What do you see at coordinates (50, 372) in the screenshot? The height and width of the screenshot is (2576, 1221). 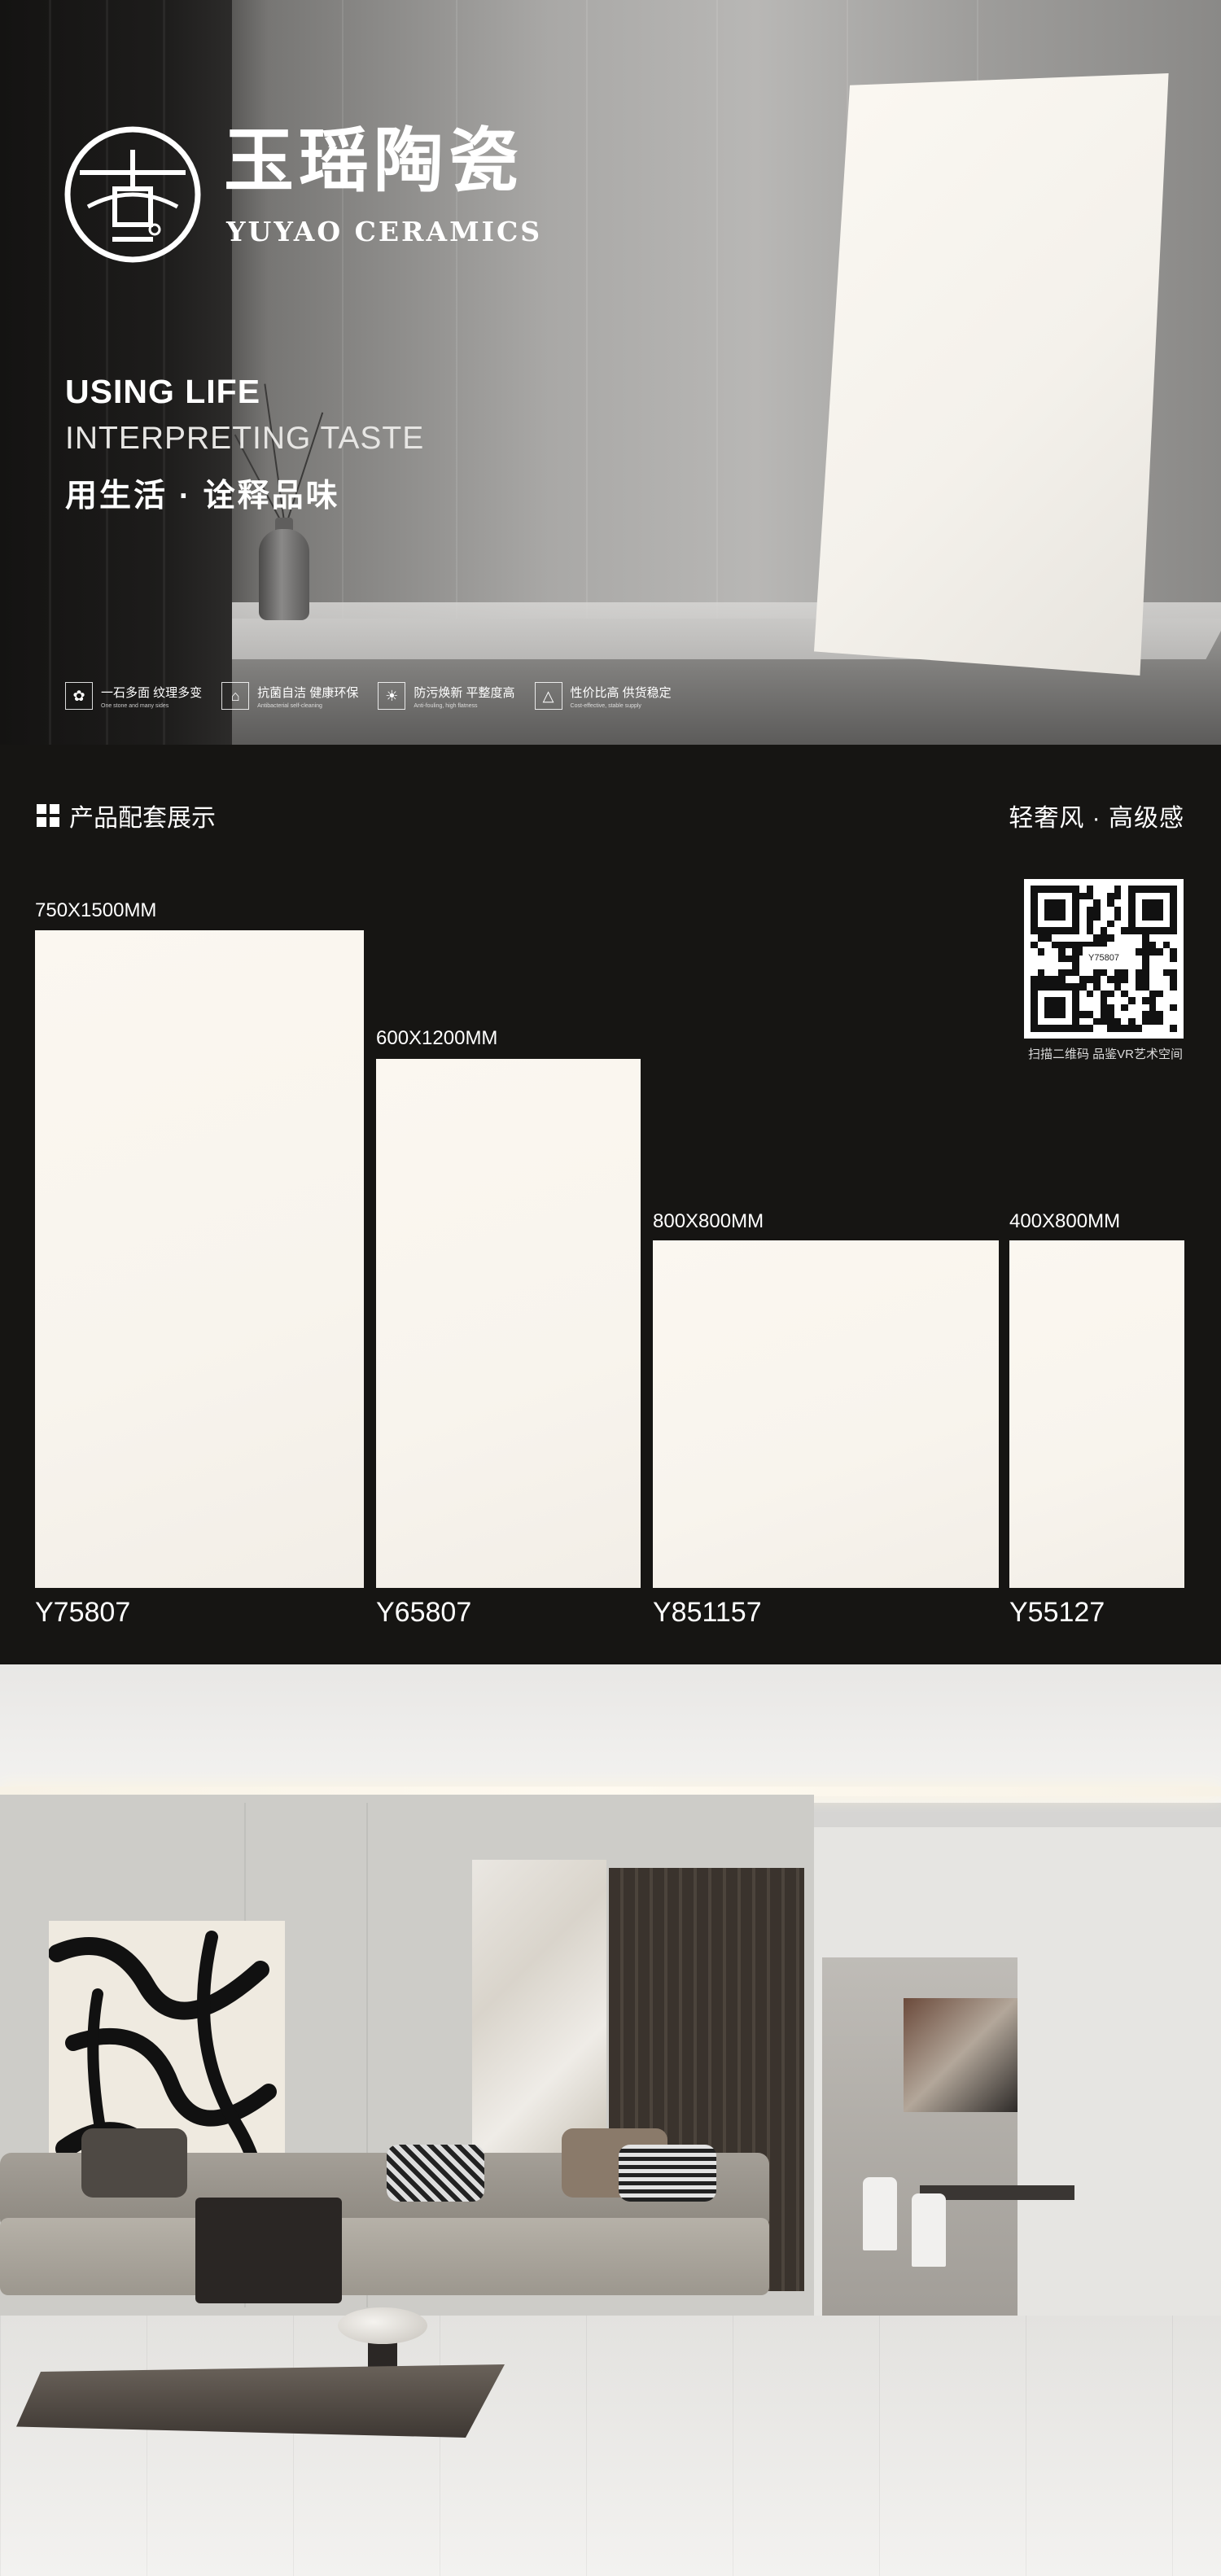 I see `wall-stripe` at bounding box center [50, 372].